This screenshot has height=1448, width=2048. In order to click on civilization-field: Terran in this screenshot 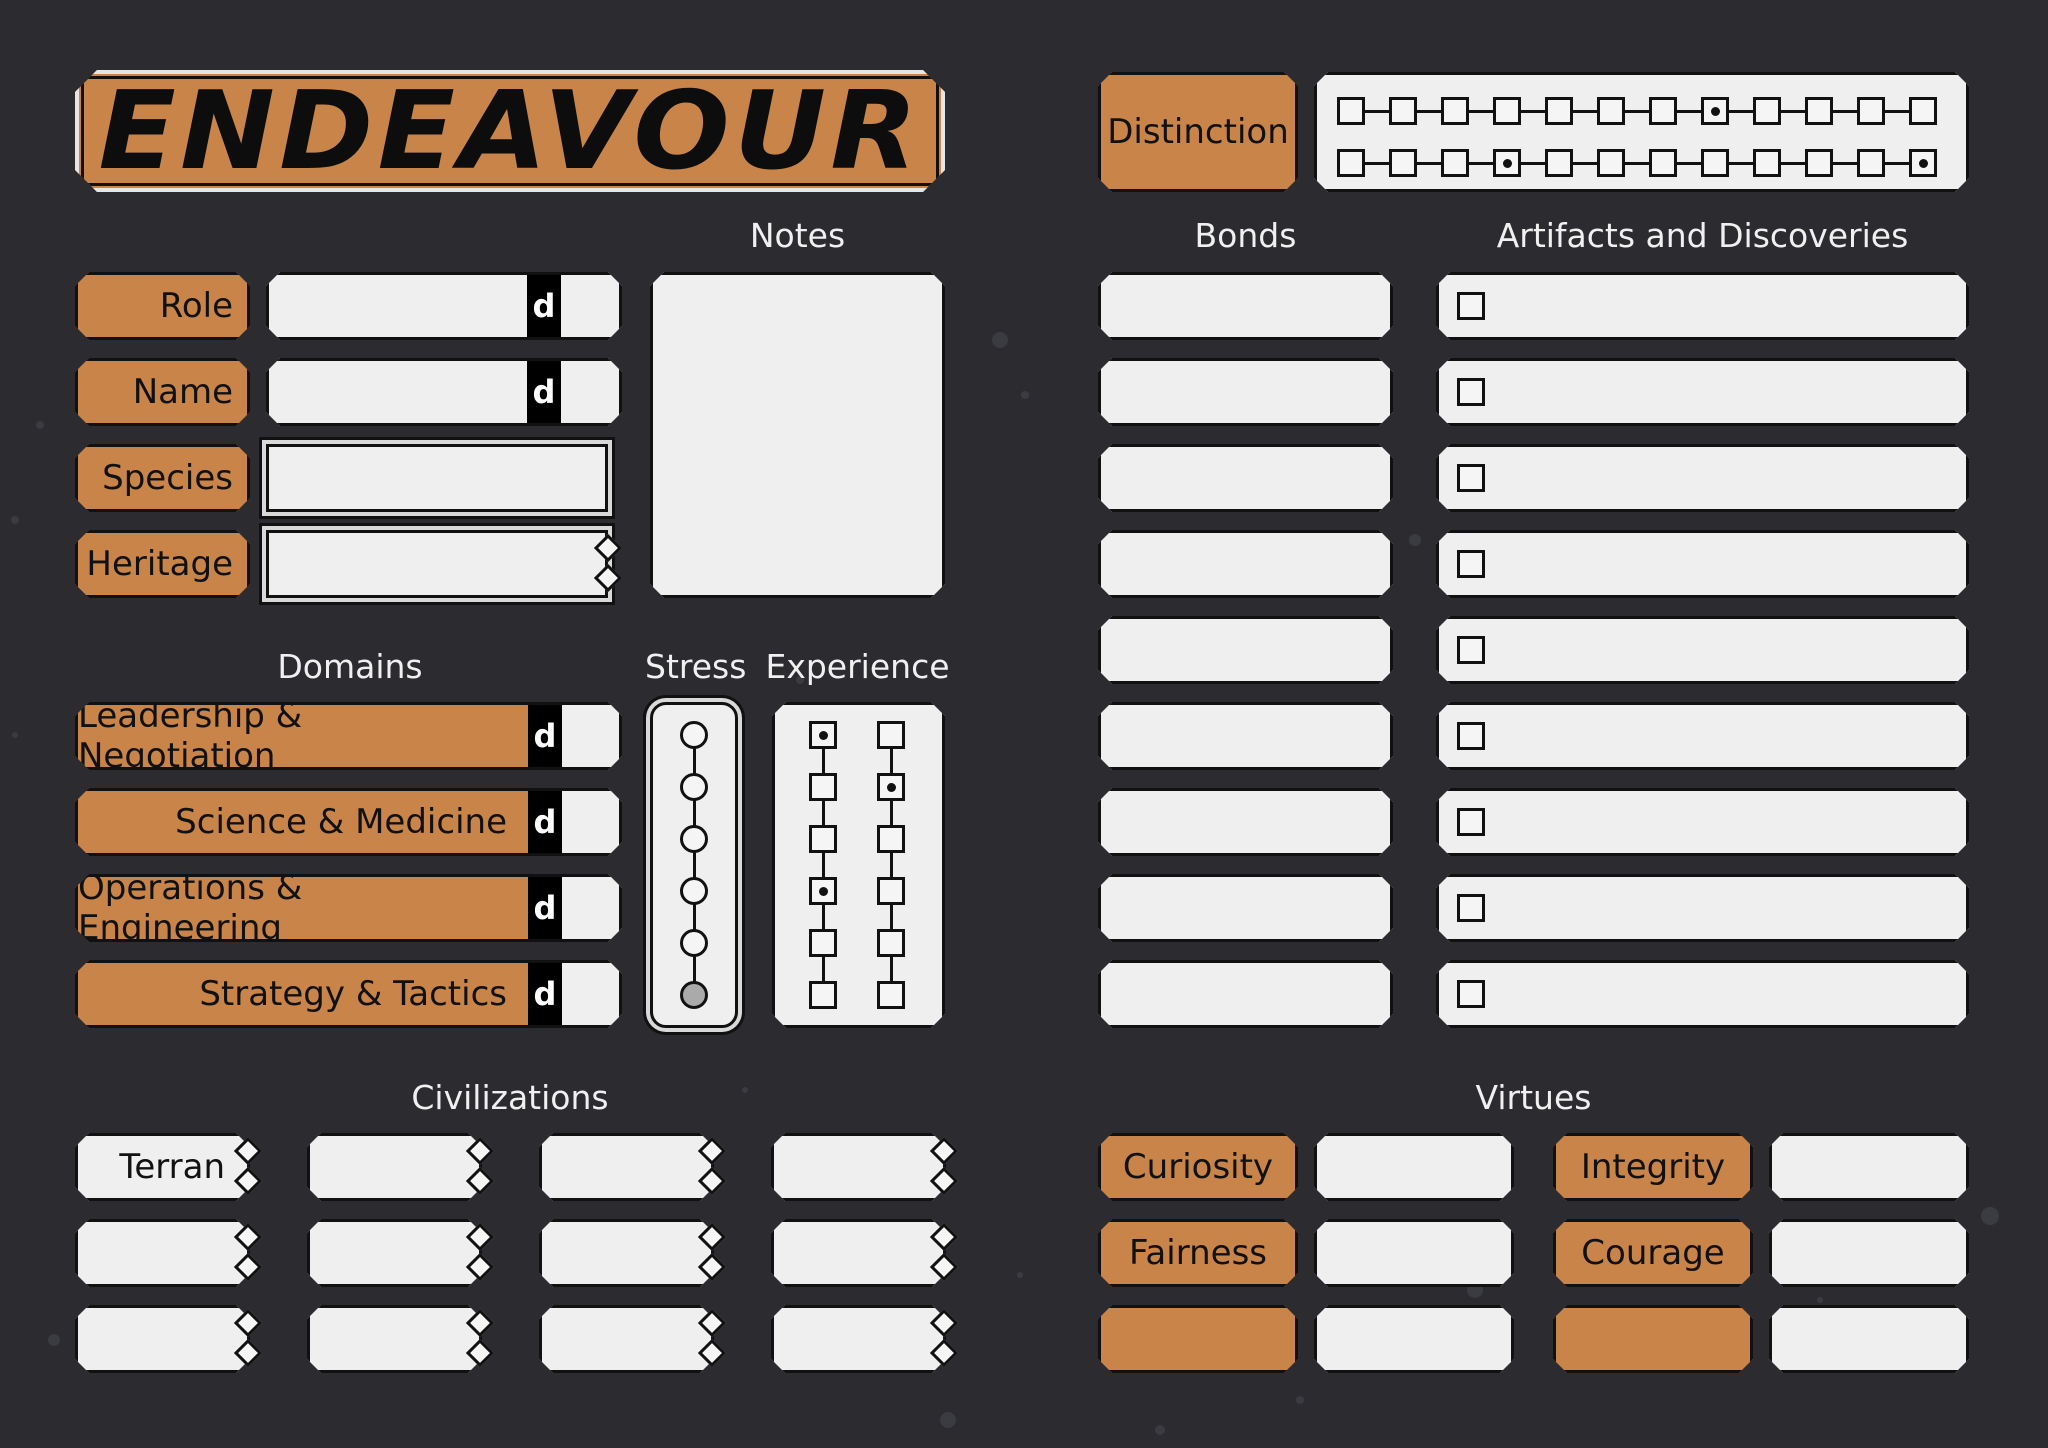, I will do `click(162, 1167)`.